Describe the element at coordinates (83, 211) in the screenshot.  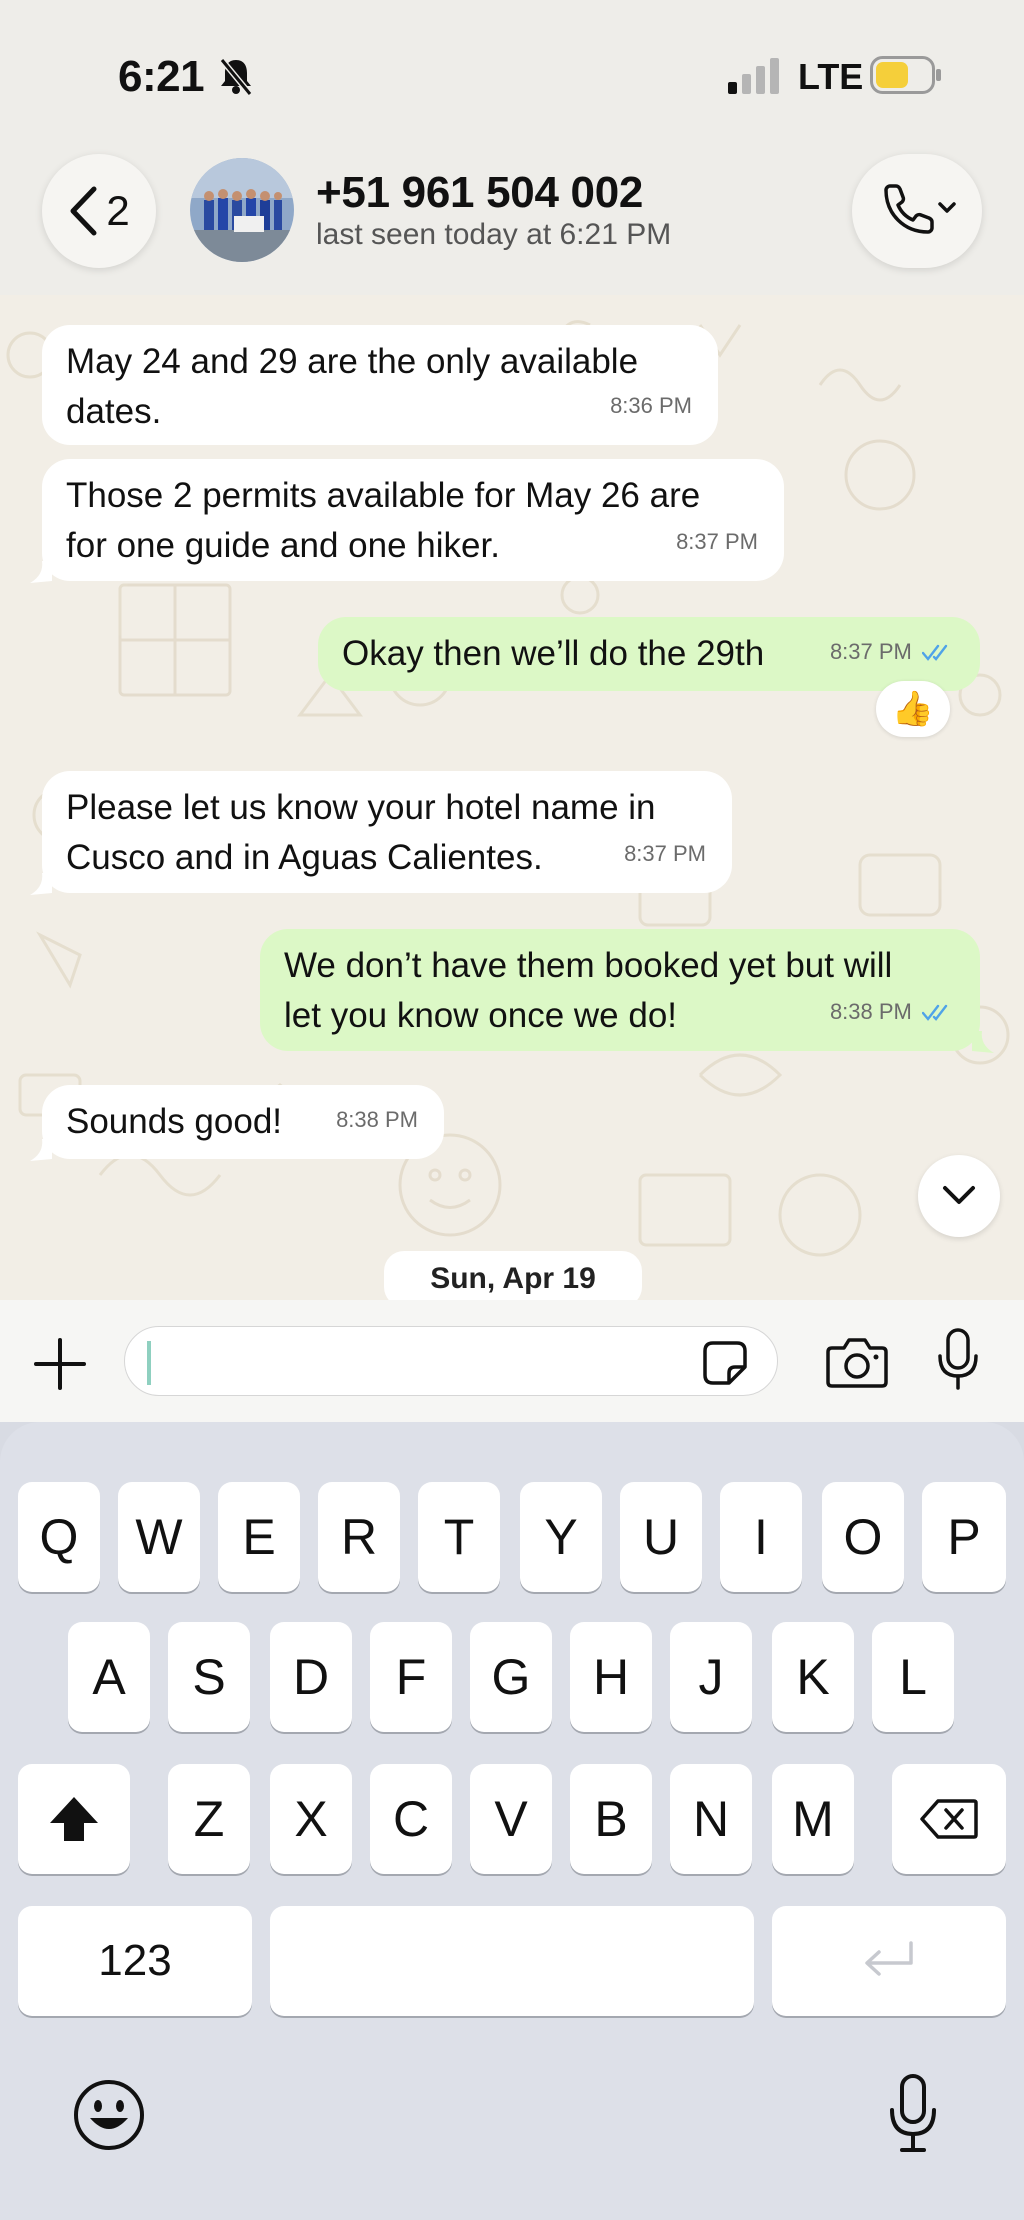
I see `chevron-left-icon` at that location.